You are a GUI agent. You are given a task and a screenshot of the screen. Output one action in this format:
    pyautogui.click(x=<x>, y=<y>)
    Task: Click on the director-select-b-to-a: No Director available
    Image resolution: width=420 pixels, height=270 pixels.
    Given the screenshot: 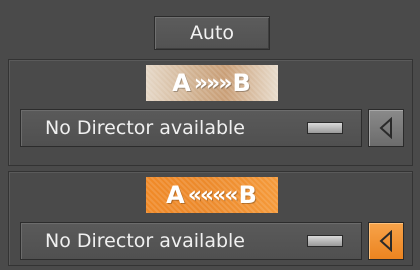 What is the action you would take?
    pyautogui.click(x=191, y=241)
    